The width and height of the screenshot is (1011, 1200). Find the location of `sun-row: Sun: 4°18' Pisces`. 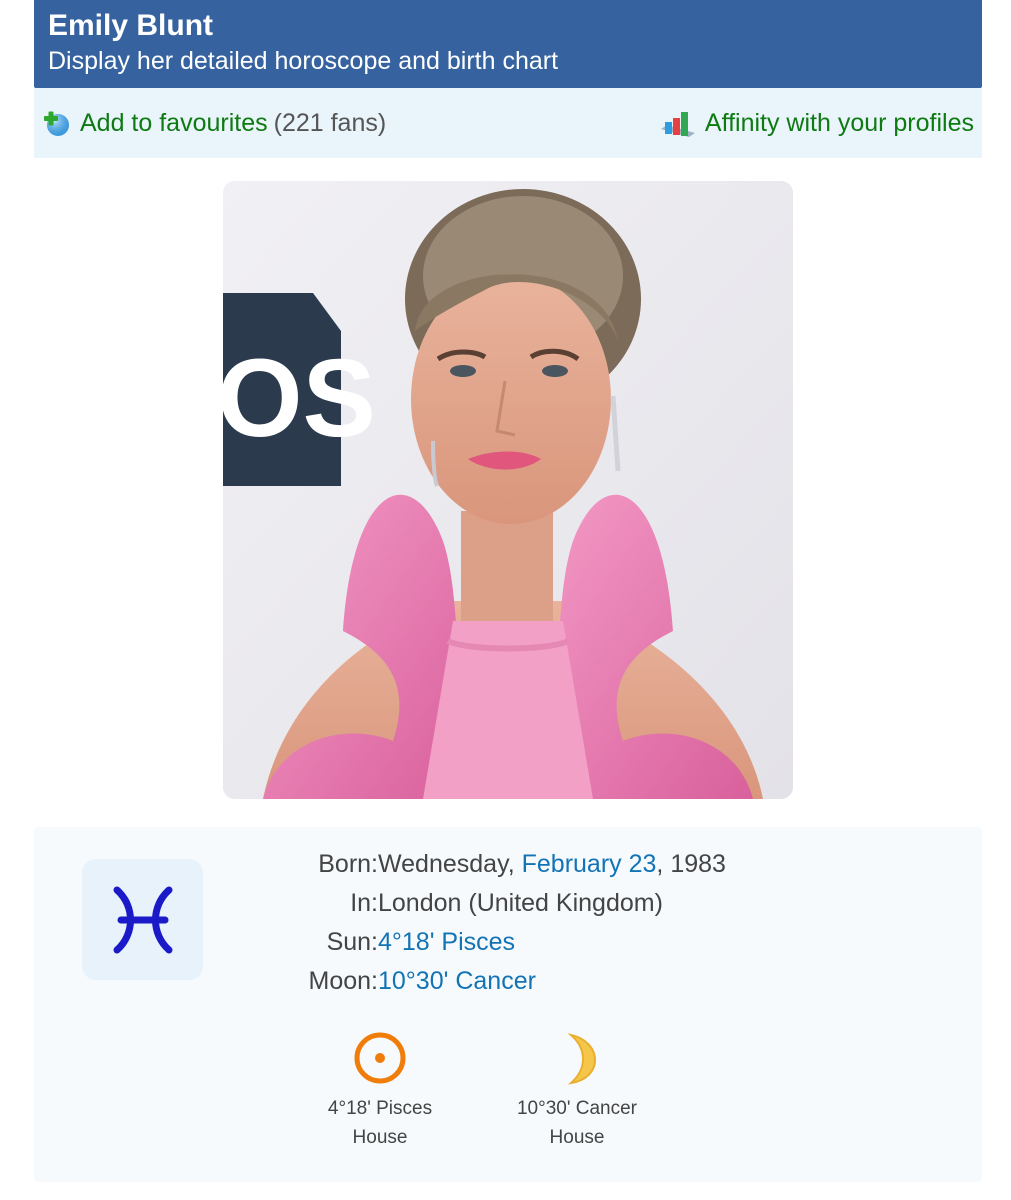

sun-row: Sun: 4°18' Pisces is located at coordinates (508, 944).